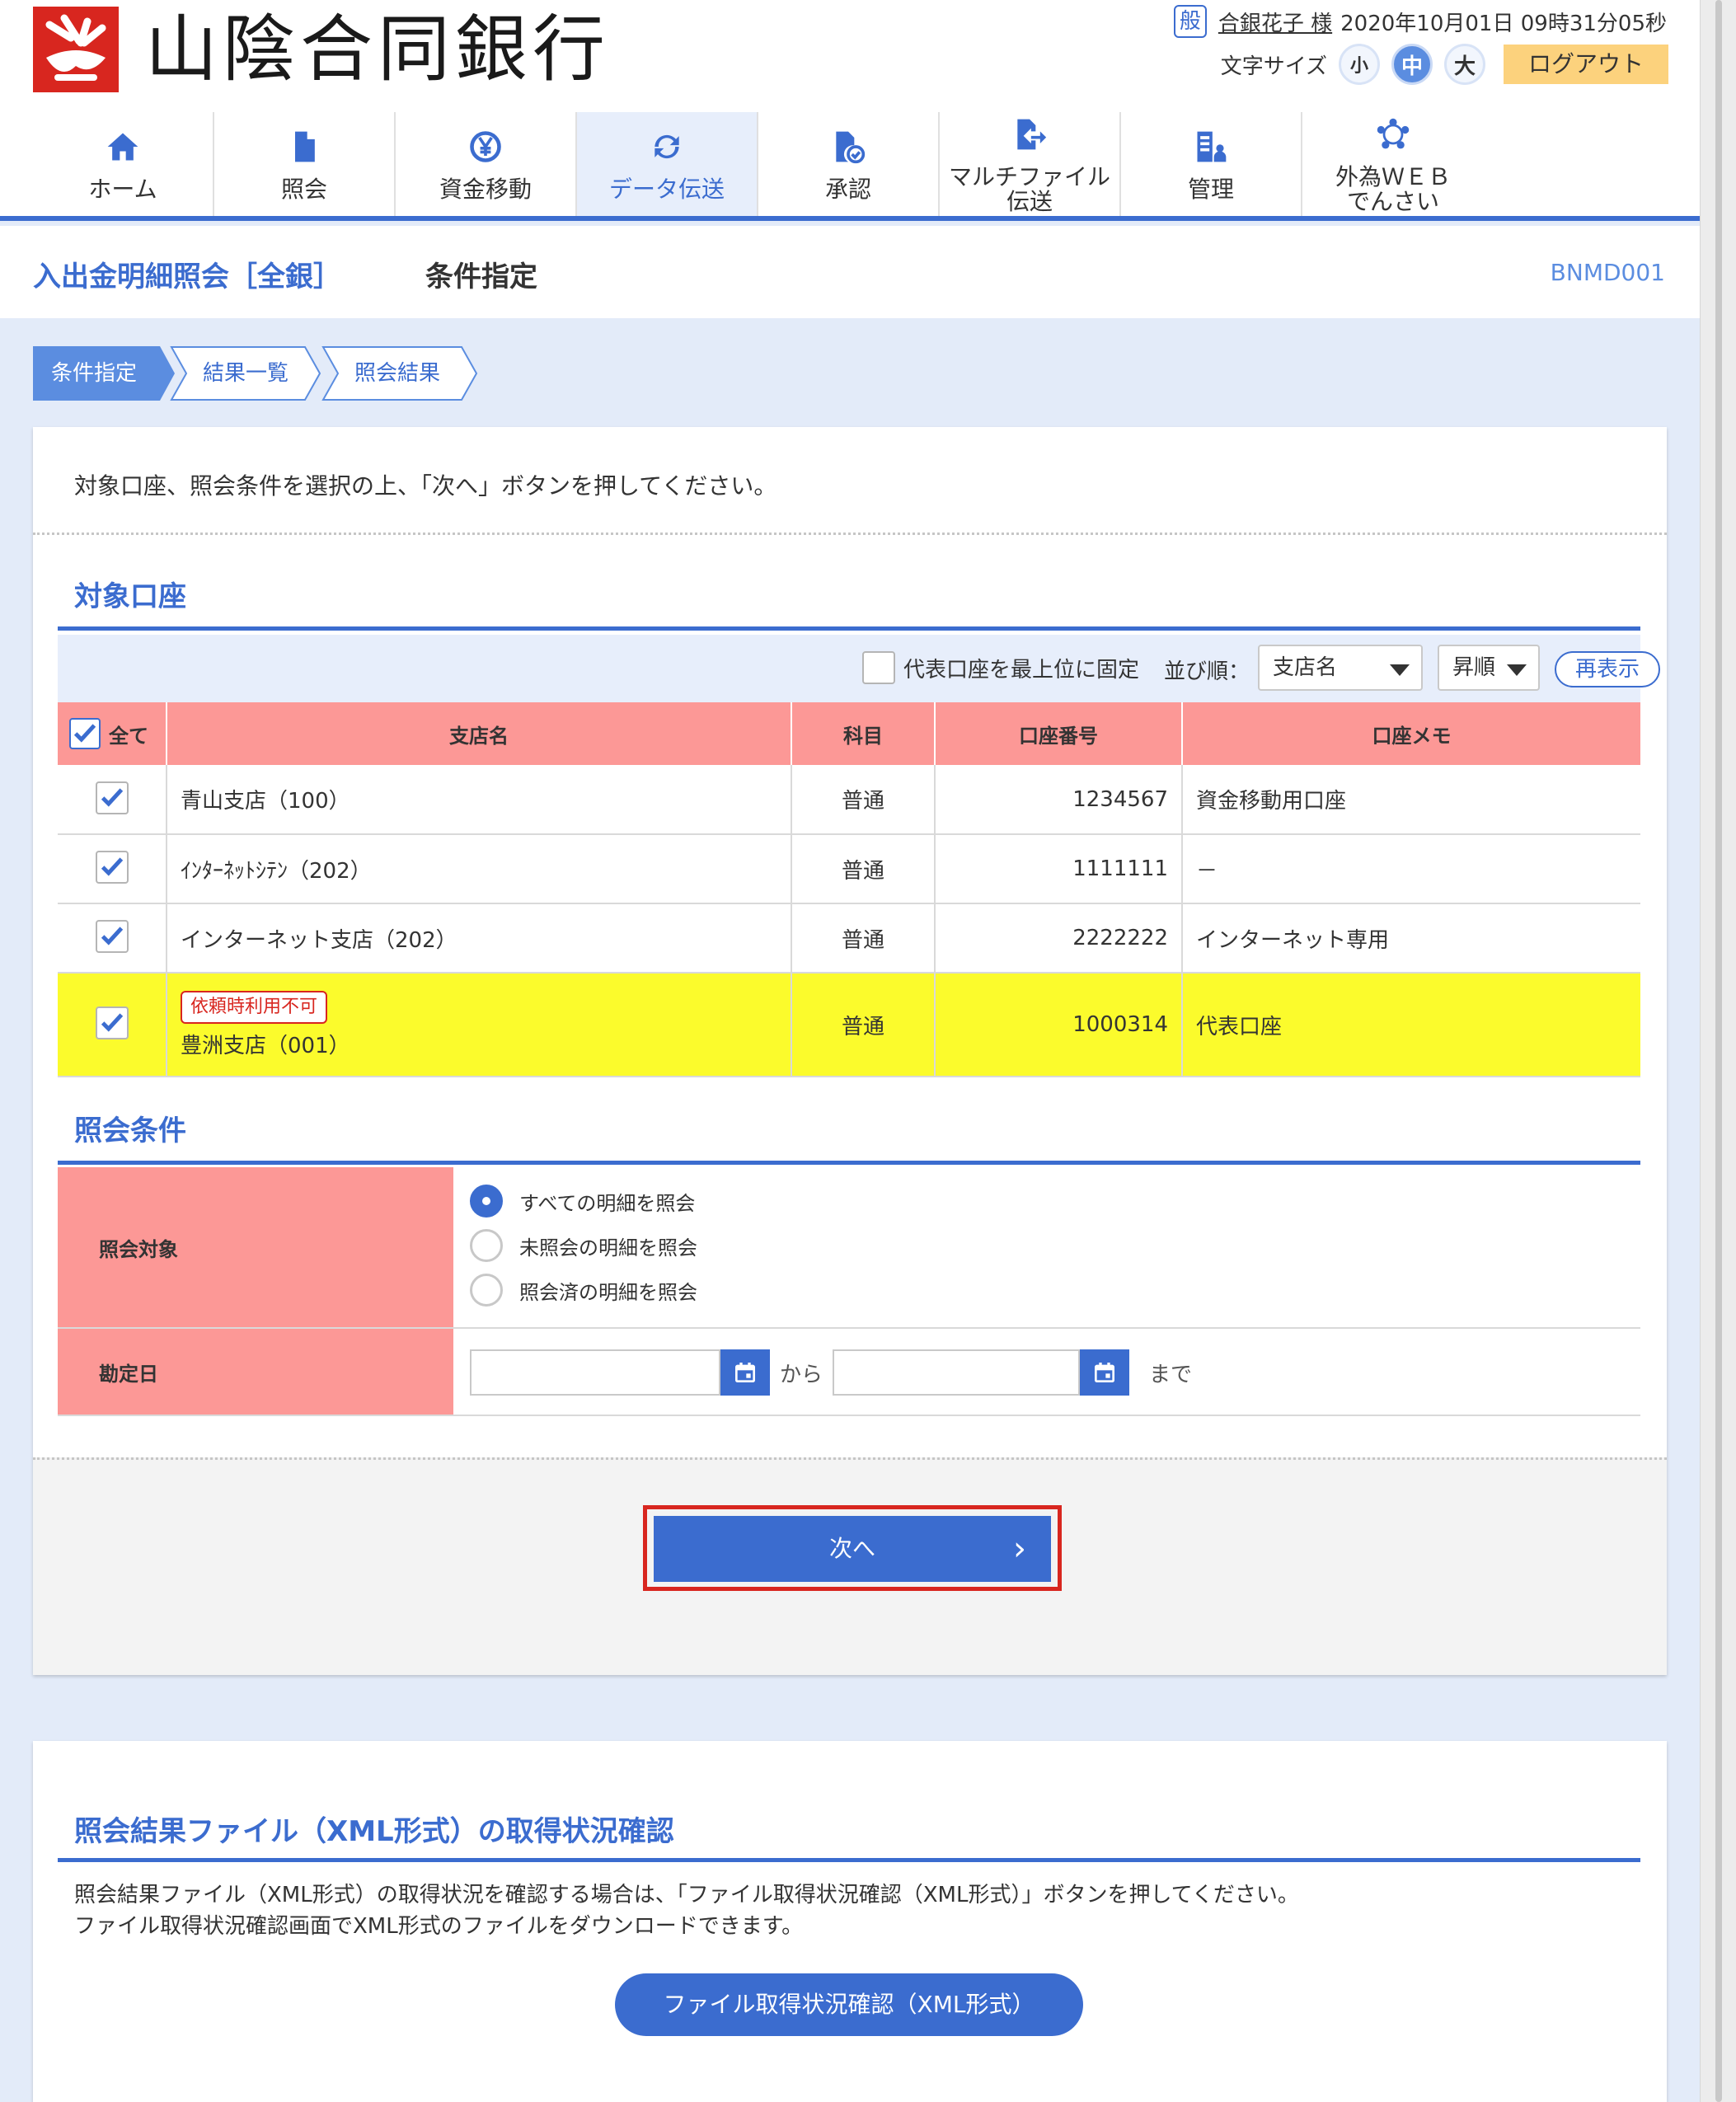  Describe the element at coordinates (1607, 669) in the screenshot. I see `redisplay-button: 再表示` at that location.